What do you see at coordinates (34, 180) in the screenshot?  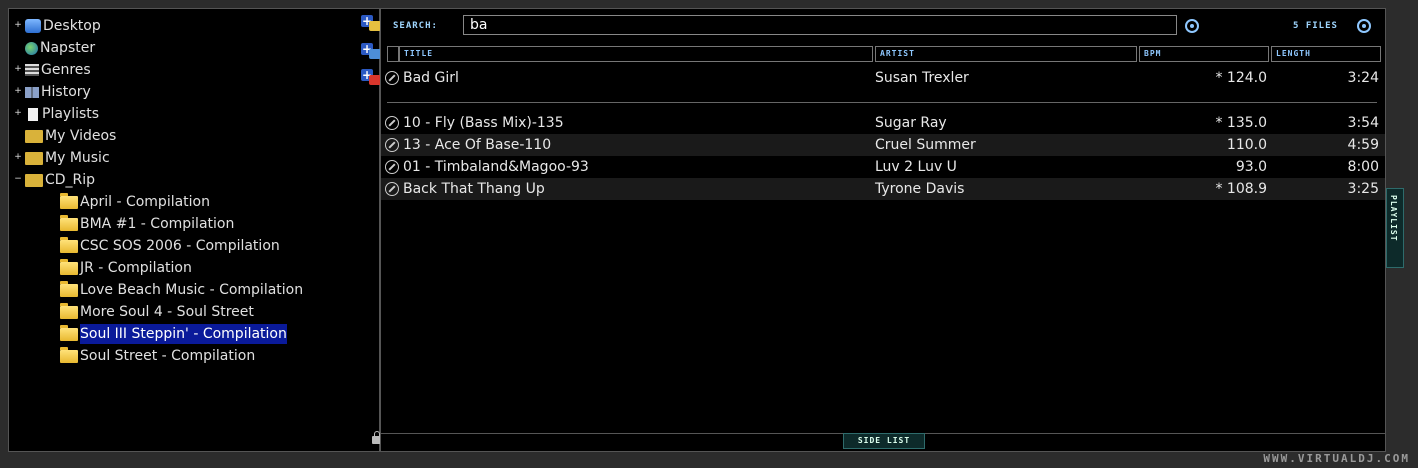 I see `cd-folder-icon` at bounding box center [34, 180].